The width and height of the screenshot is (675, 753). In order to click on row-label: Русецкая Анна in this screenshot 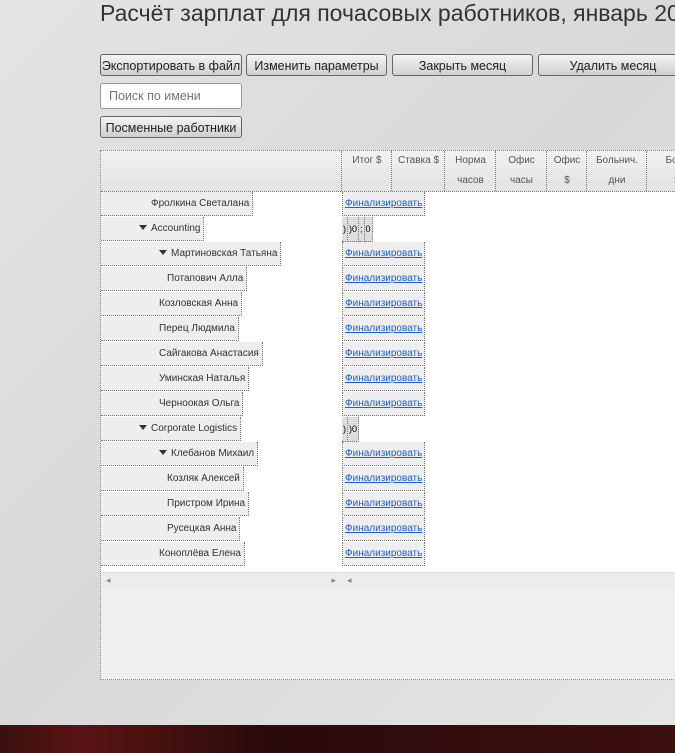, I will do `click(171, 529)`.